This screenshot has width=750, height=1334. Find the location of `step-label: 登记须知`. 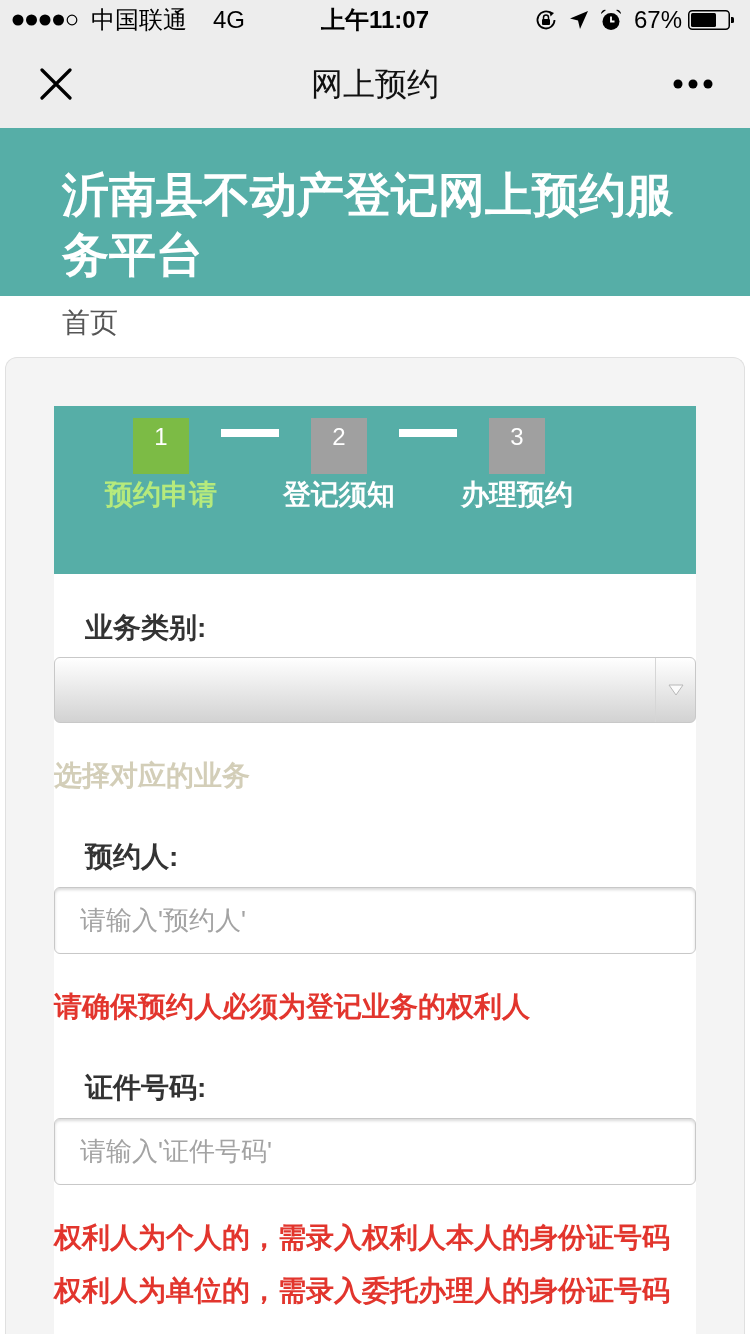

step-label: 登记须知 is located at coordinates (339, 495).